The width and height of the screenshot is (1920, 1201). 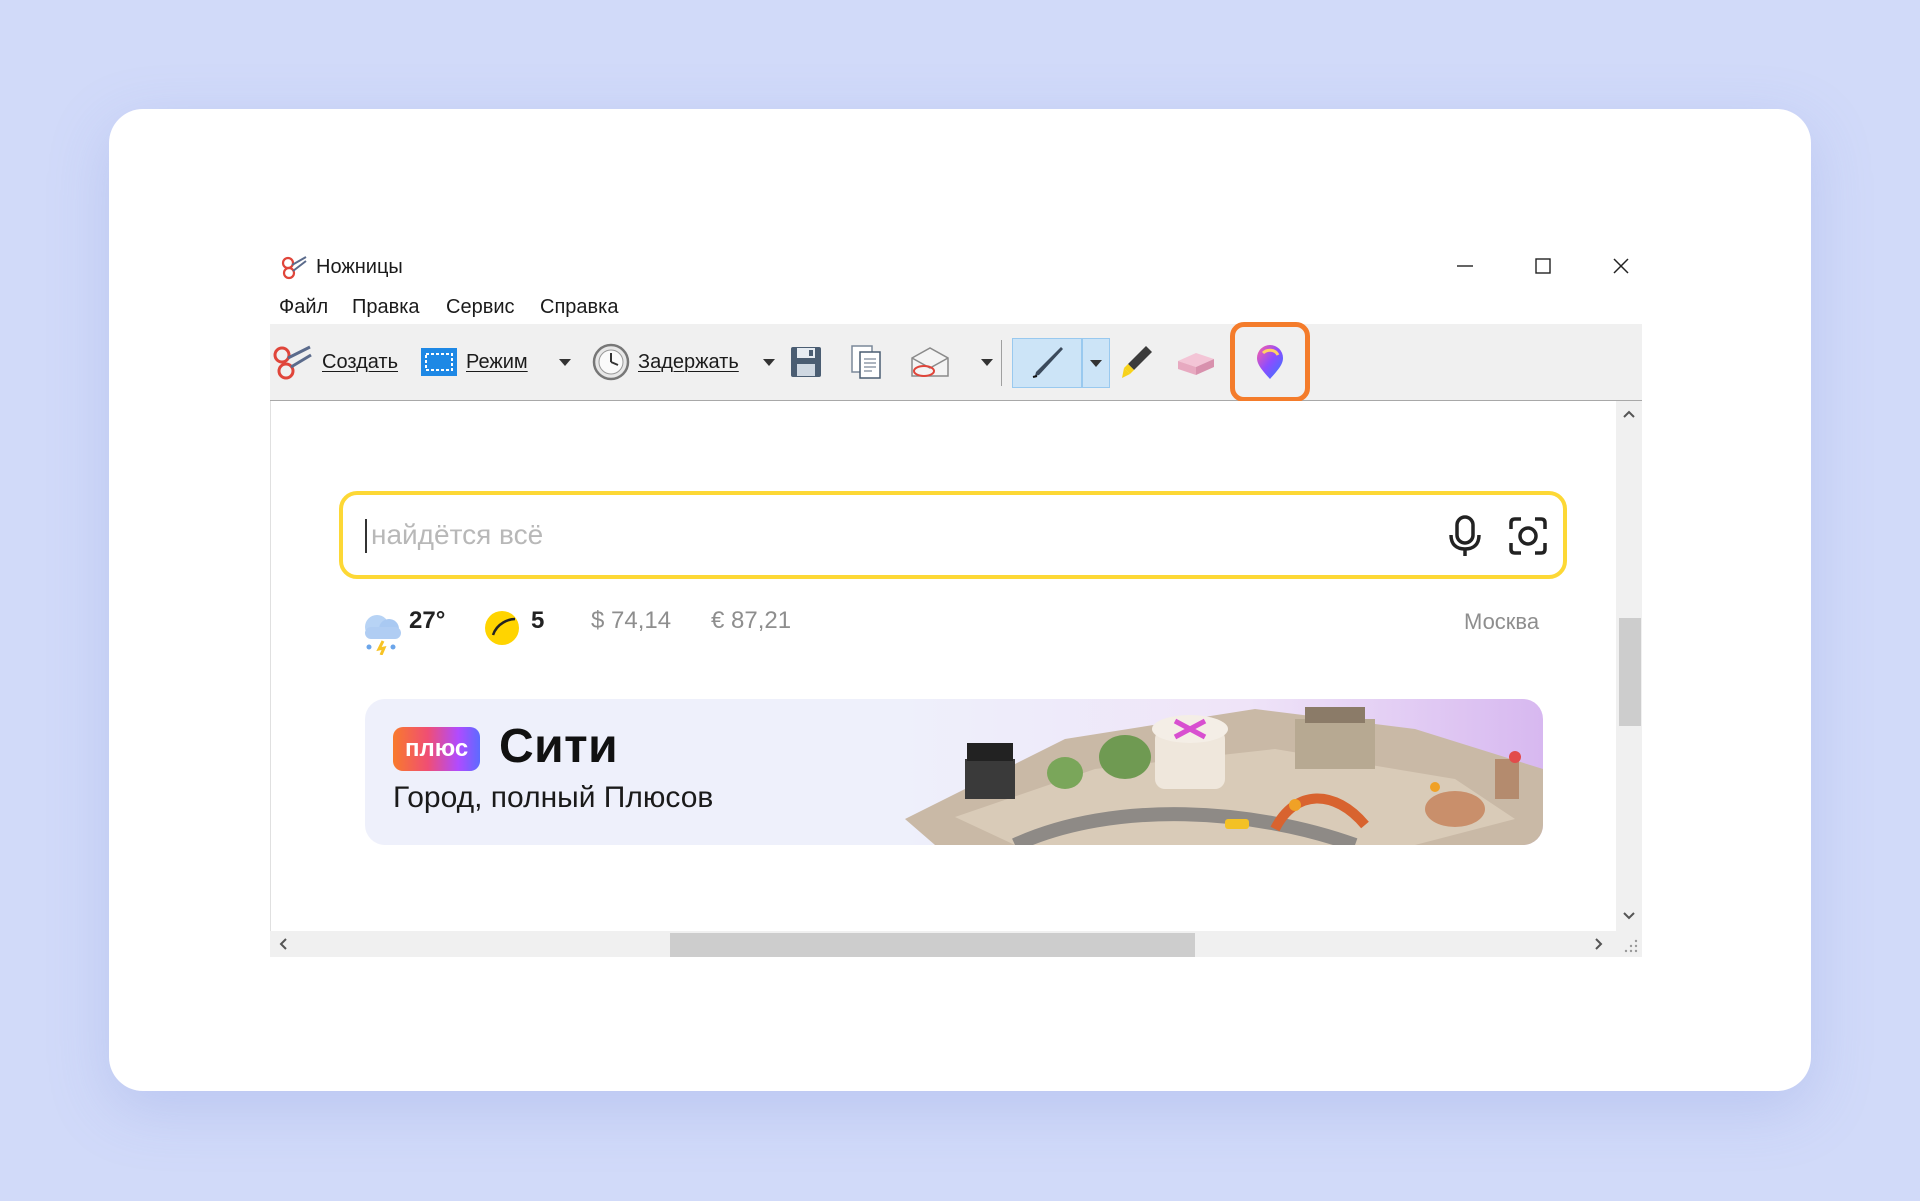 I want to click on microphone-icon, so click(x=1465, y=536).